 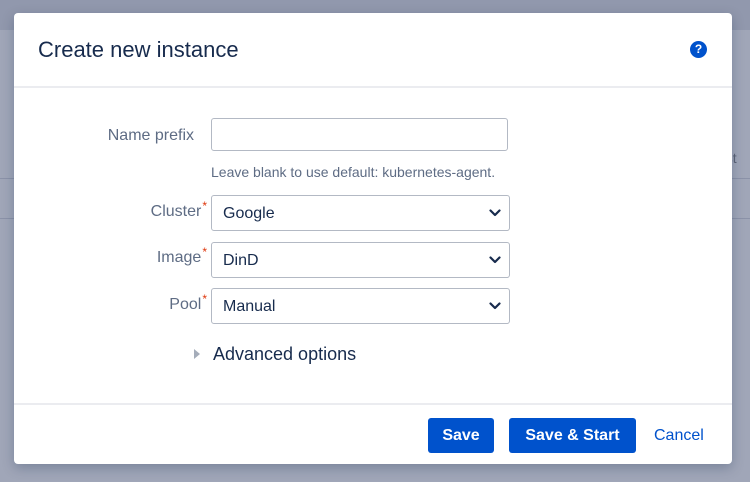 What do you see at coordinates (359, 134) in the screenshot?
I see `name-prefix-input` at bounding box center [359, 134].